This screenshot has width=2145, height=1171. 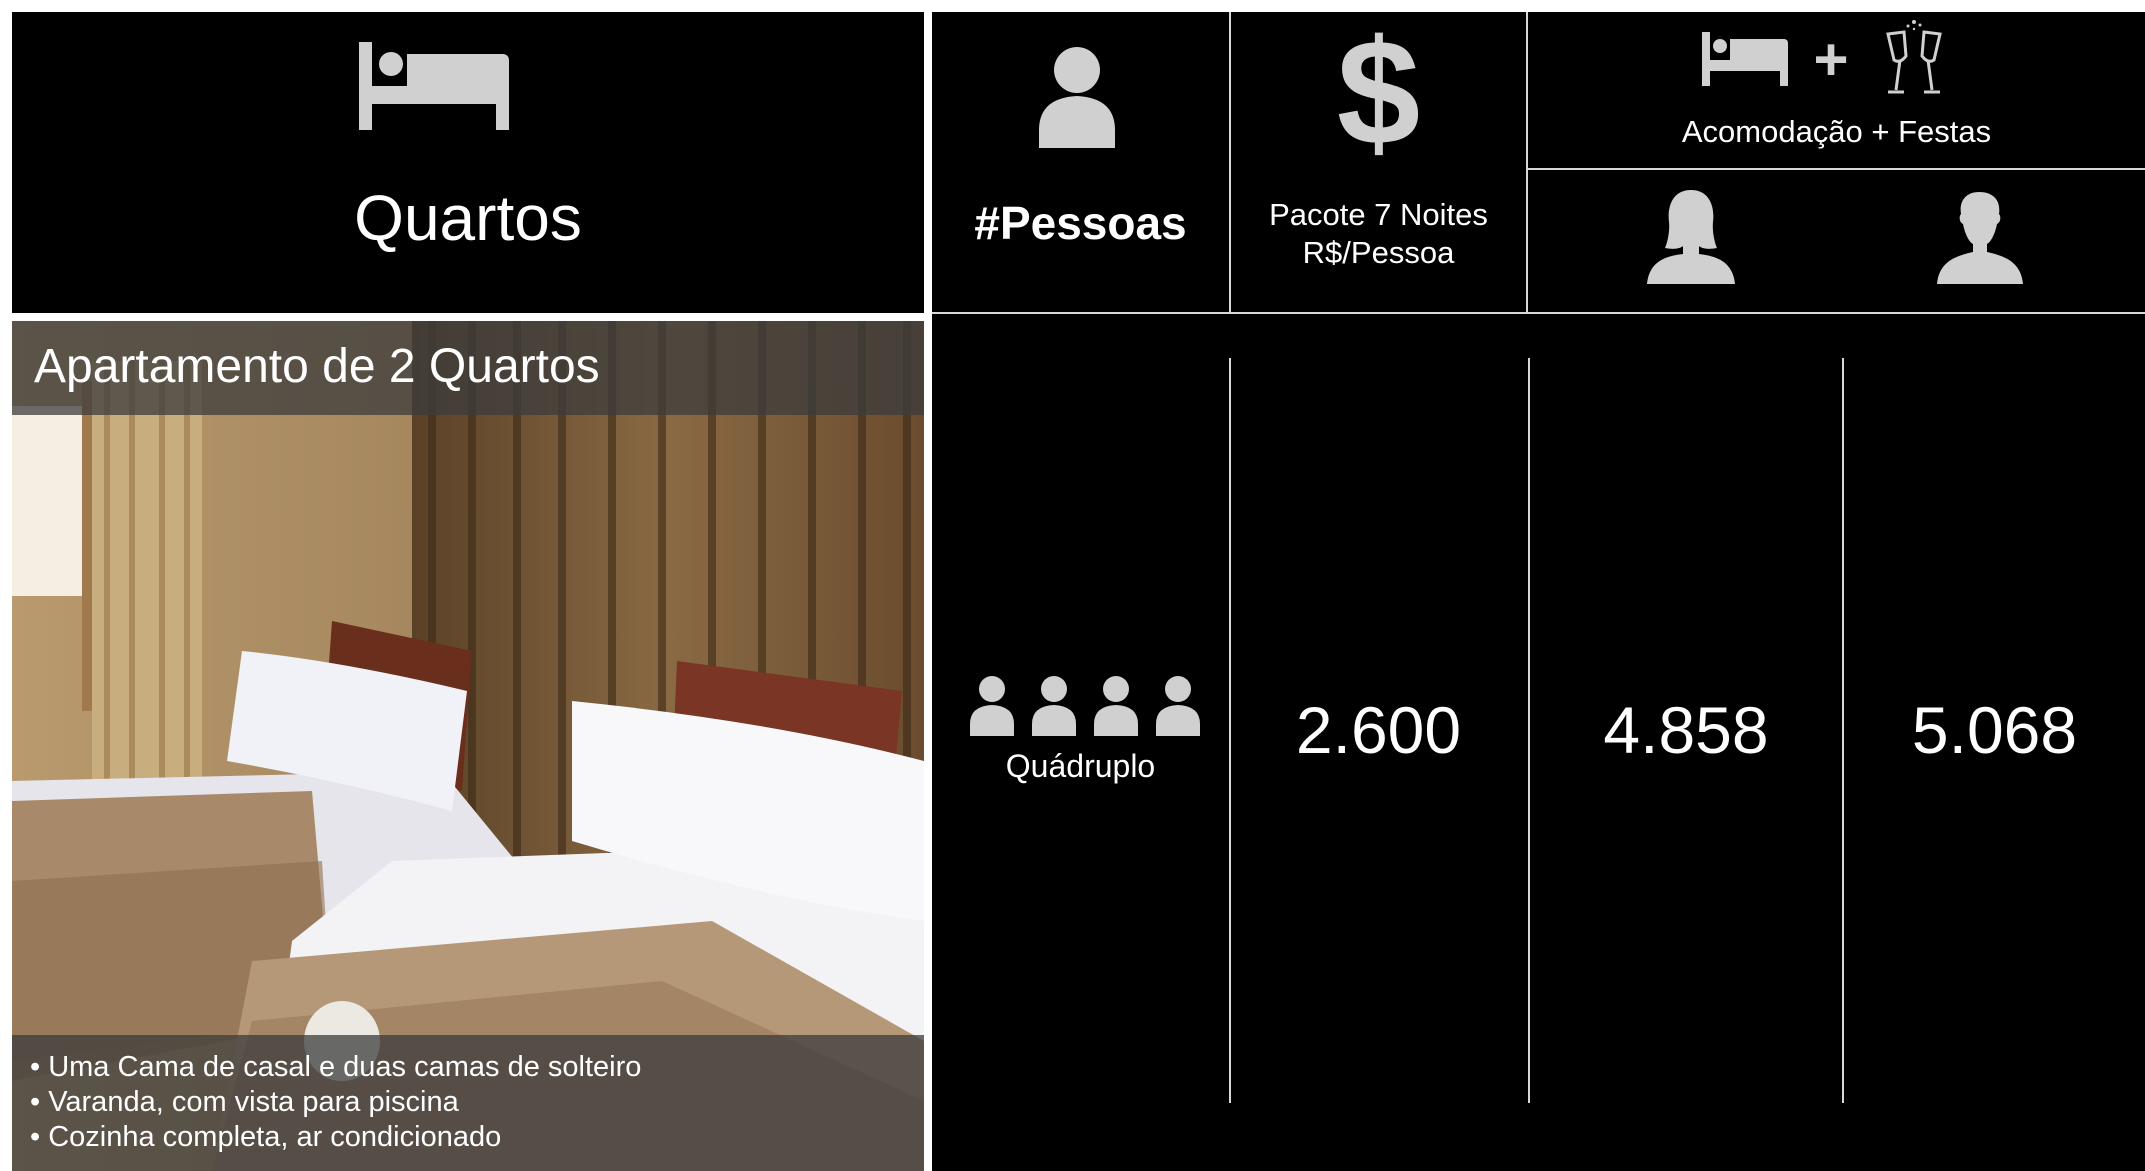 I want to click on header-divider, so click(x=1538, y=313).